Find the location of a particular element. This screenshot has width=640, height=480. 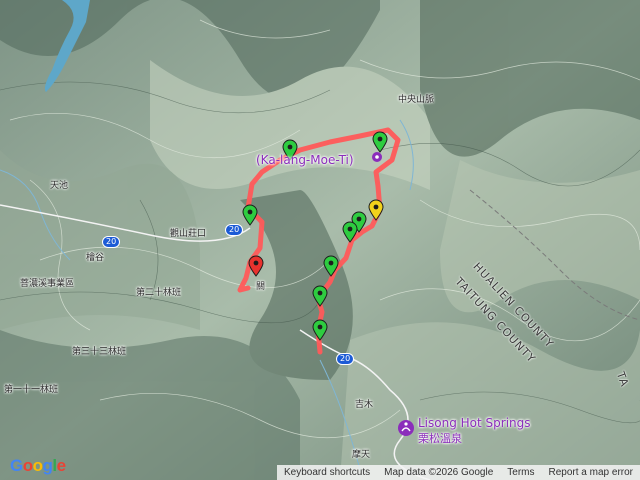

label-tianchi: 天池 is located at coordinates (59, 186).